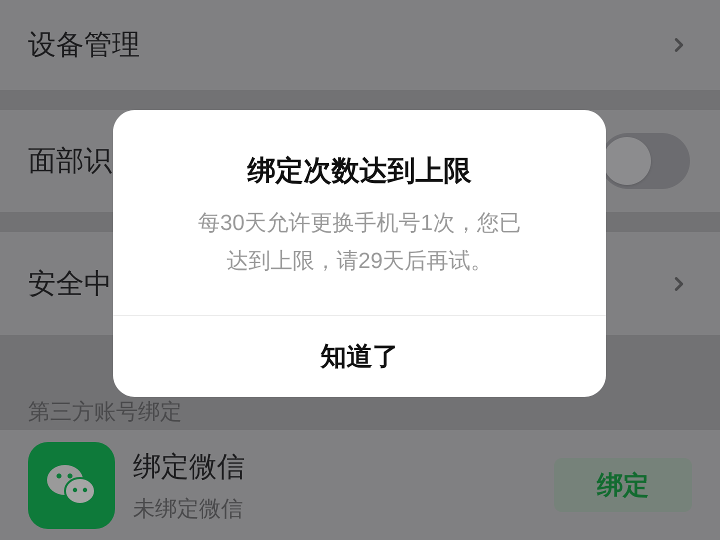  I want to click on dialog-message: 每30天允许更换手机号1次，您已达到上限，请29天后再试。, so click(359, 242).